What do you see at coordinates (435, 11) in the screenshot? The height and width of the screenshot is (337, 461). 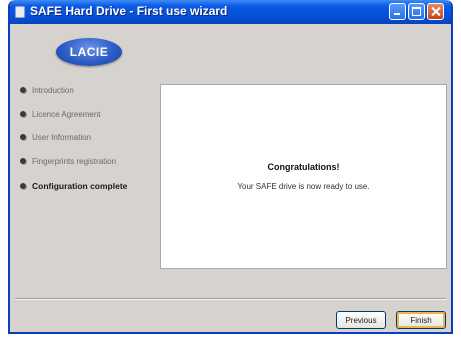 I see `close-button` at bounding box center [435, 11].